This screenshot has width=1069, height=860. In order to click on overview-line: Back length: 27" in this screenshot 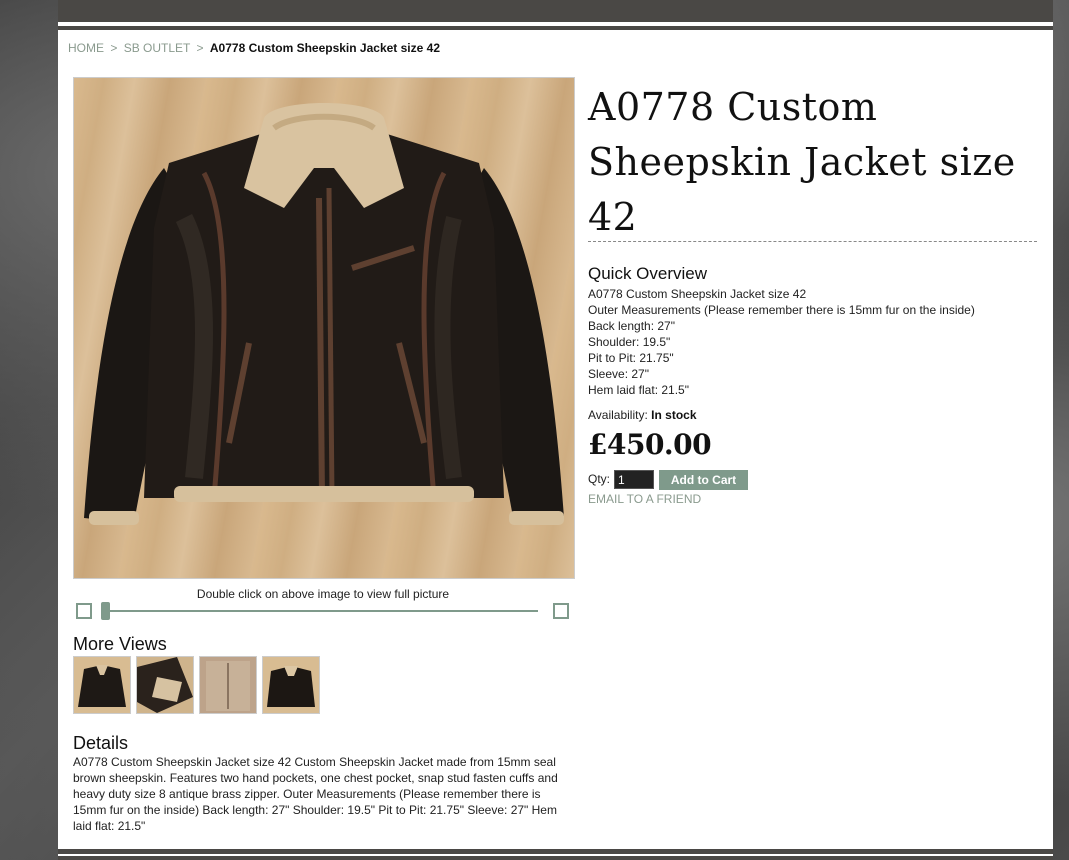, I will do `click(631, 326)`.